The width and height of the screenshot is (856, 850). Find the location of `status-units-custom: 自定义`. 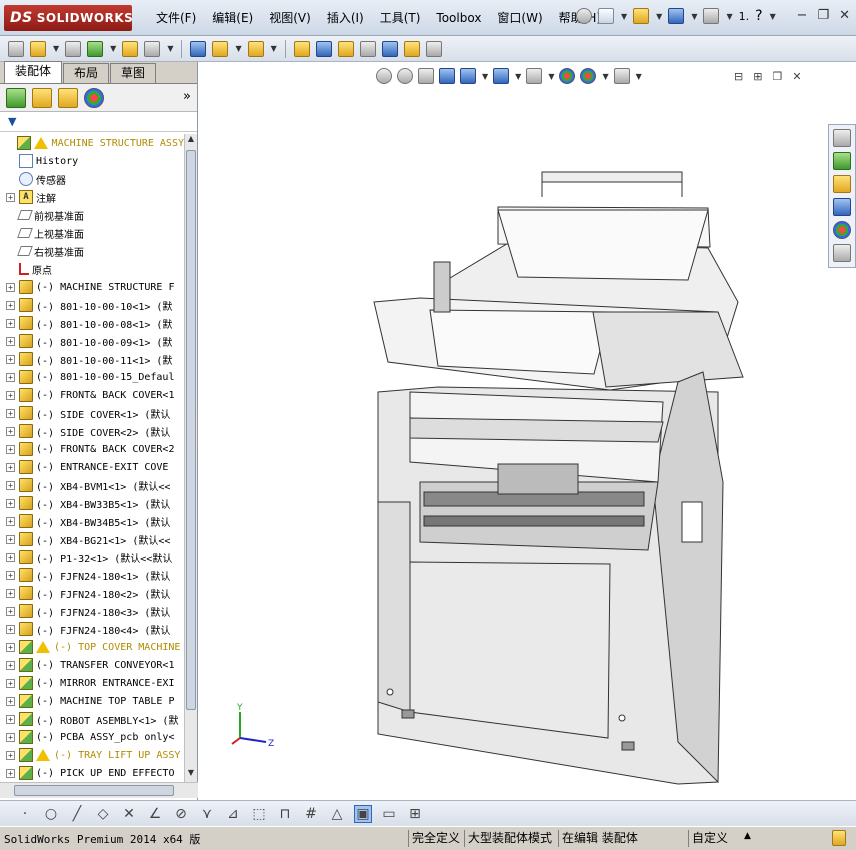

status-units-custom: 自定义 is located at coordinates (709, 838).